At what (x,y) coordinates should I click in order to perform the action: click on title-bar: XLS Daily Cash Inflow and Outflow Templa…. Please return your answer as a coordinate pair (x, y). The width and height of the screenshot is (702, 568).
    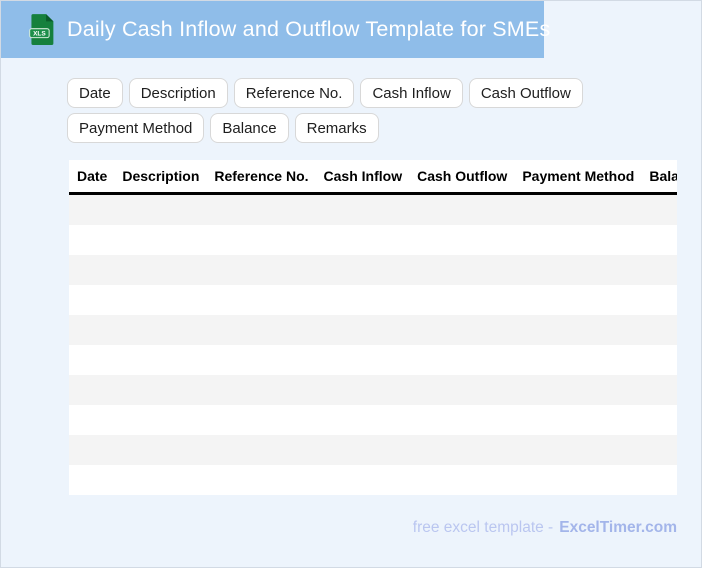
    Looking at the image, I should click on (275, 29).